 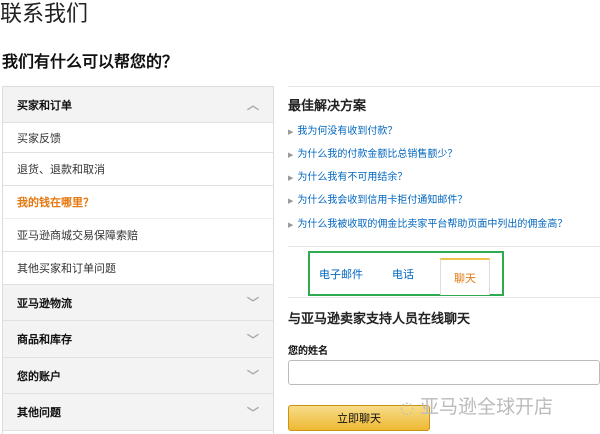 I want to click on section-label: 亚马逊物流, so click(x=44, y=303).